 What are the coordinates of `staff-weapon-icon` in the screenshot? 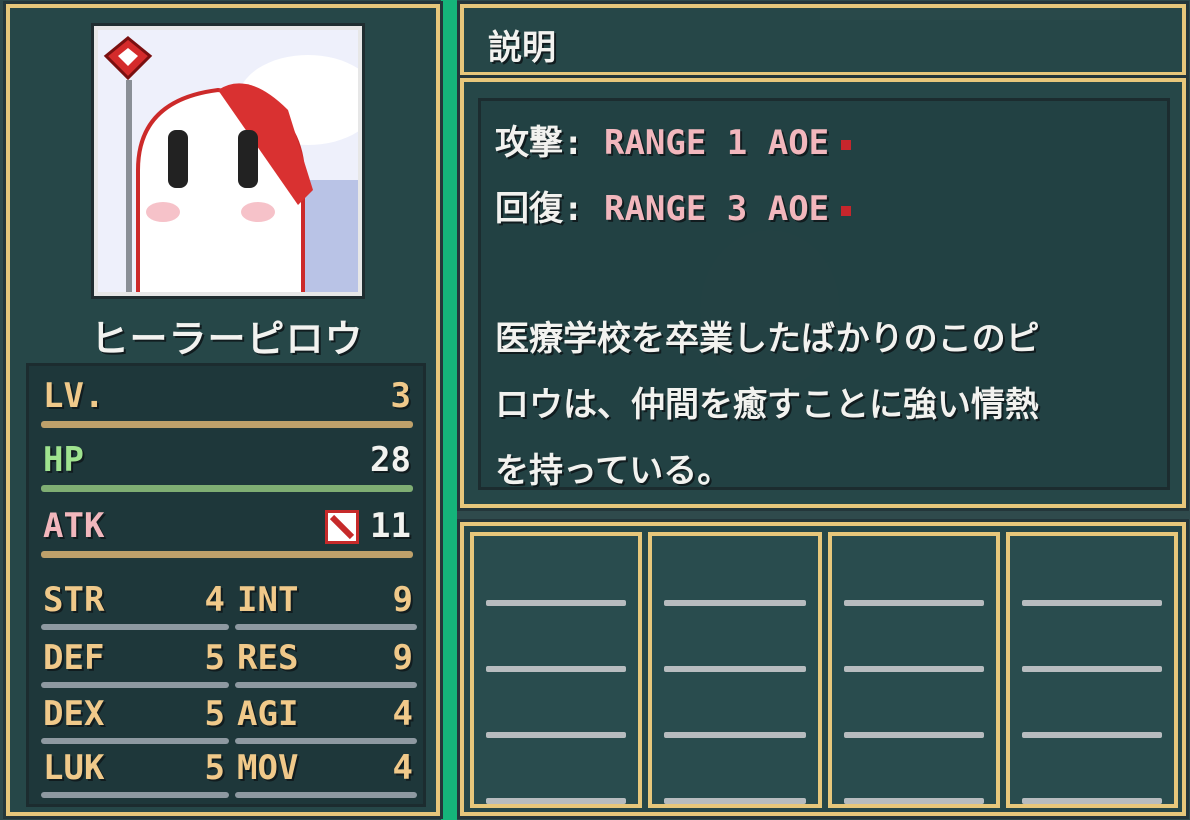 It's located at (342, 527).